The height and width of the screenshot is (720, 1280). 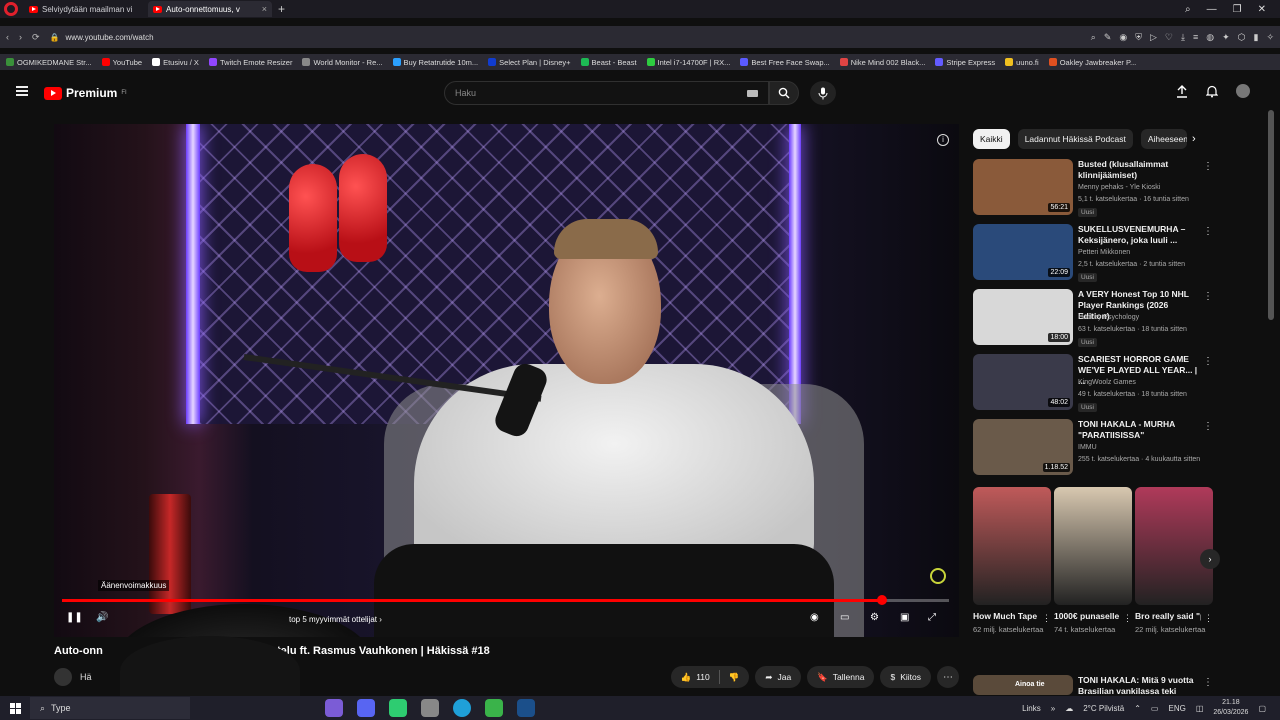 What do you see at coordinates (1108, 317) in the screenshot?
I see `channel-name: Hockey Psychology` at bounding box center [1108, 317].